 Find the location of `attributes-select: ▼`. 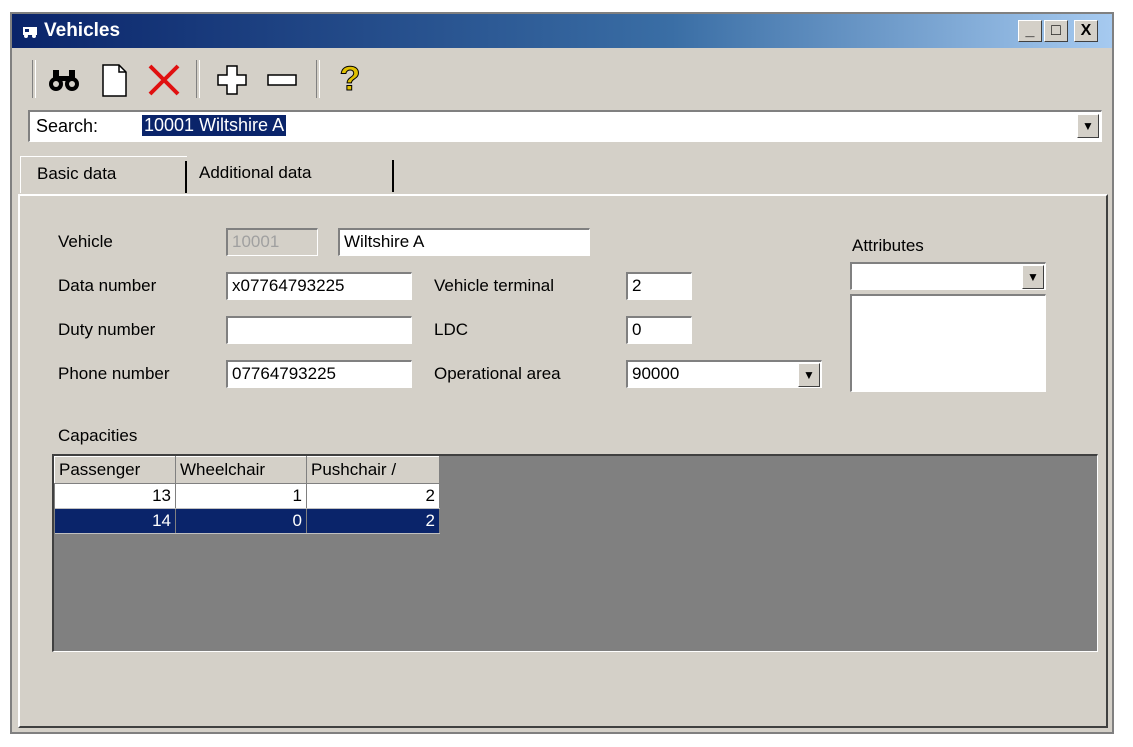

attributes-select: ▼ is located at coordinates (948, 276).